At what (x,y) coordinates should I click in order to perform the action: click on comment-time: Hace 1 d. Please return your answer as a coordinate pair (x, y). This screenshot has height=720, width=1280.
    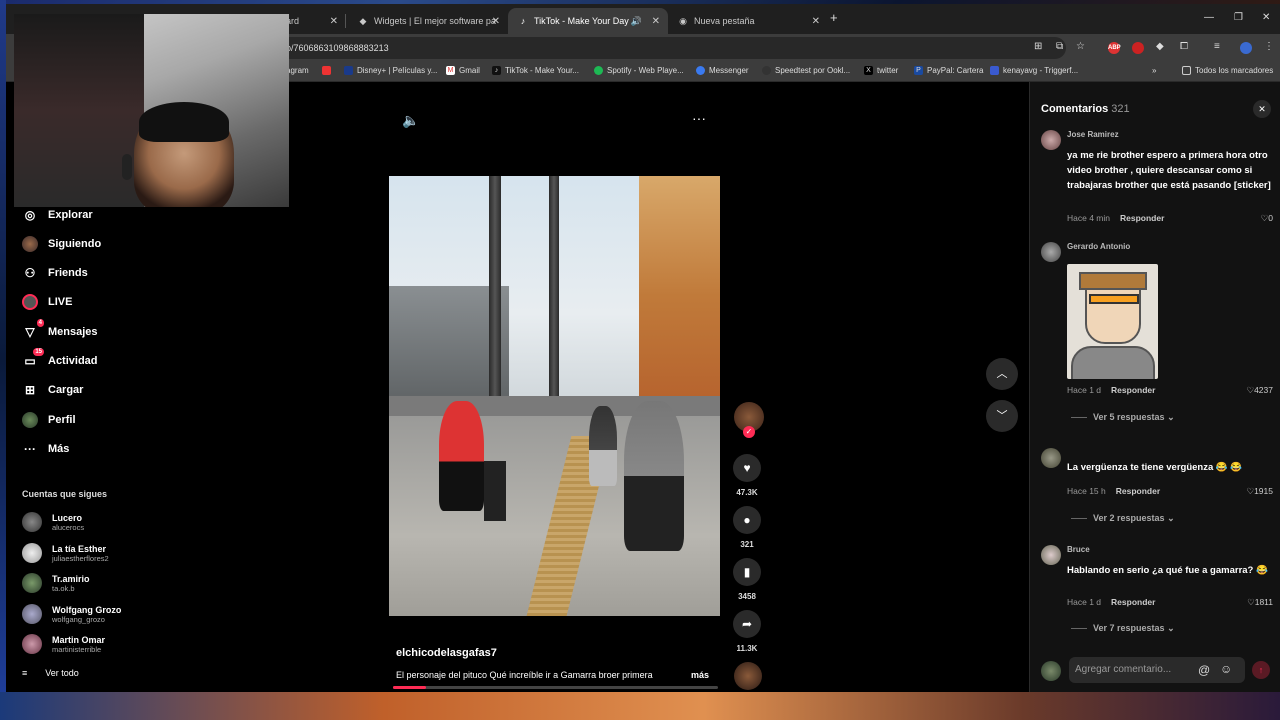
    Looking at the image, I should click on (1084, 602).